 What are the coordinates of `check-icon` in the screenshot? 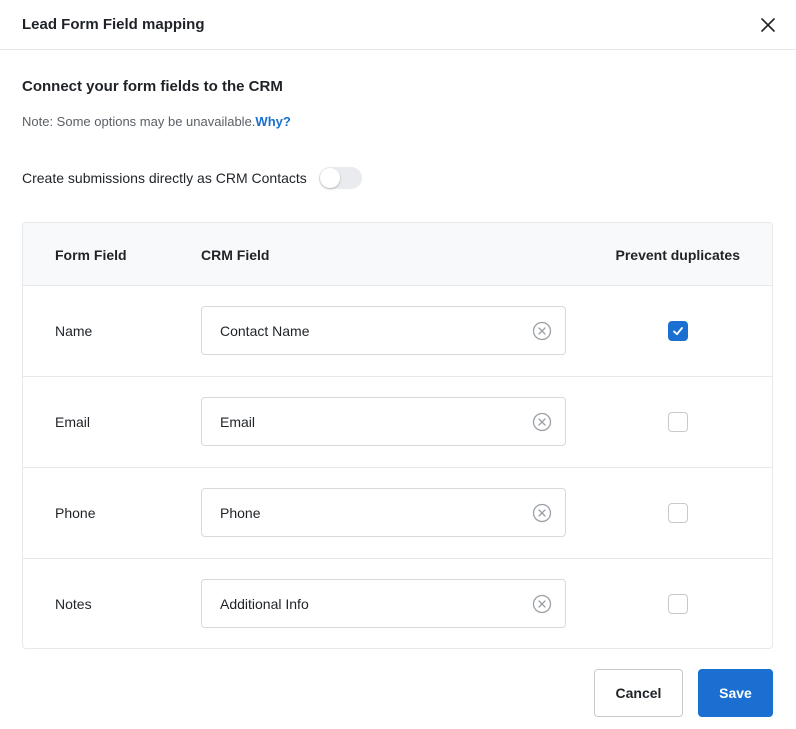 It's located at (678, 331).